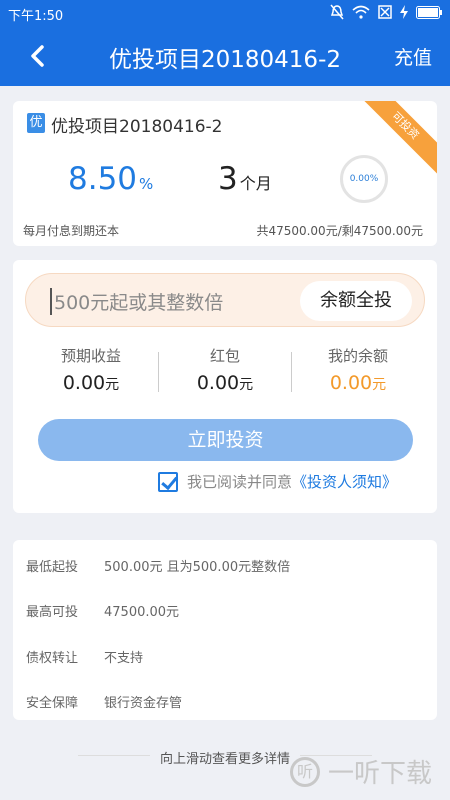 The height and width of the screenshot is (800, 450). What do you see at coordinates (102, 610) in the screenshot?
I see `detail-row-max-invest: 最高可投 47500.00元` at bounding box center [102, 610].